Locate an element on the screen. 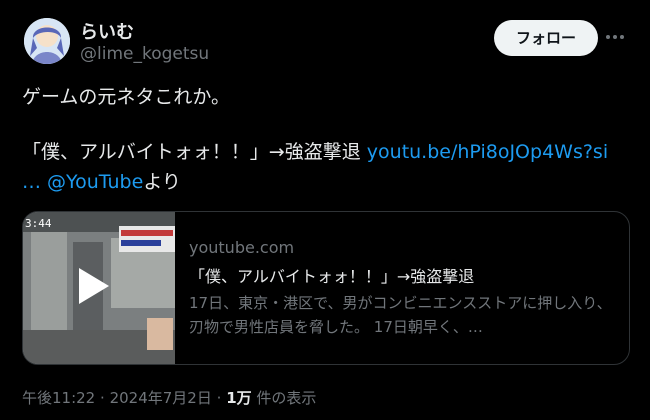 The height and width of the screenshot is (420, 650). avatar-image is located at coordinates (47, 41).